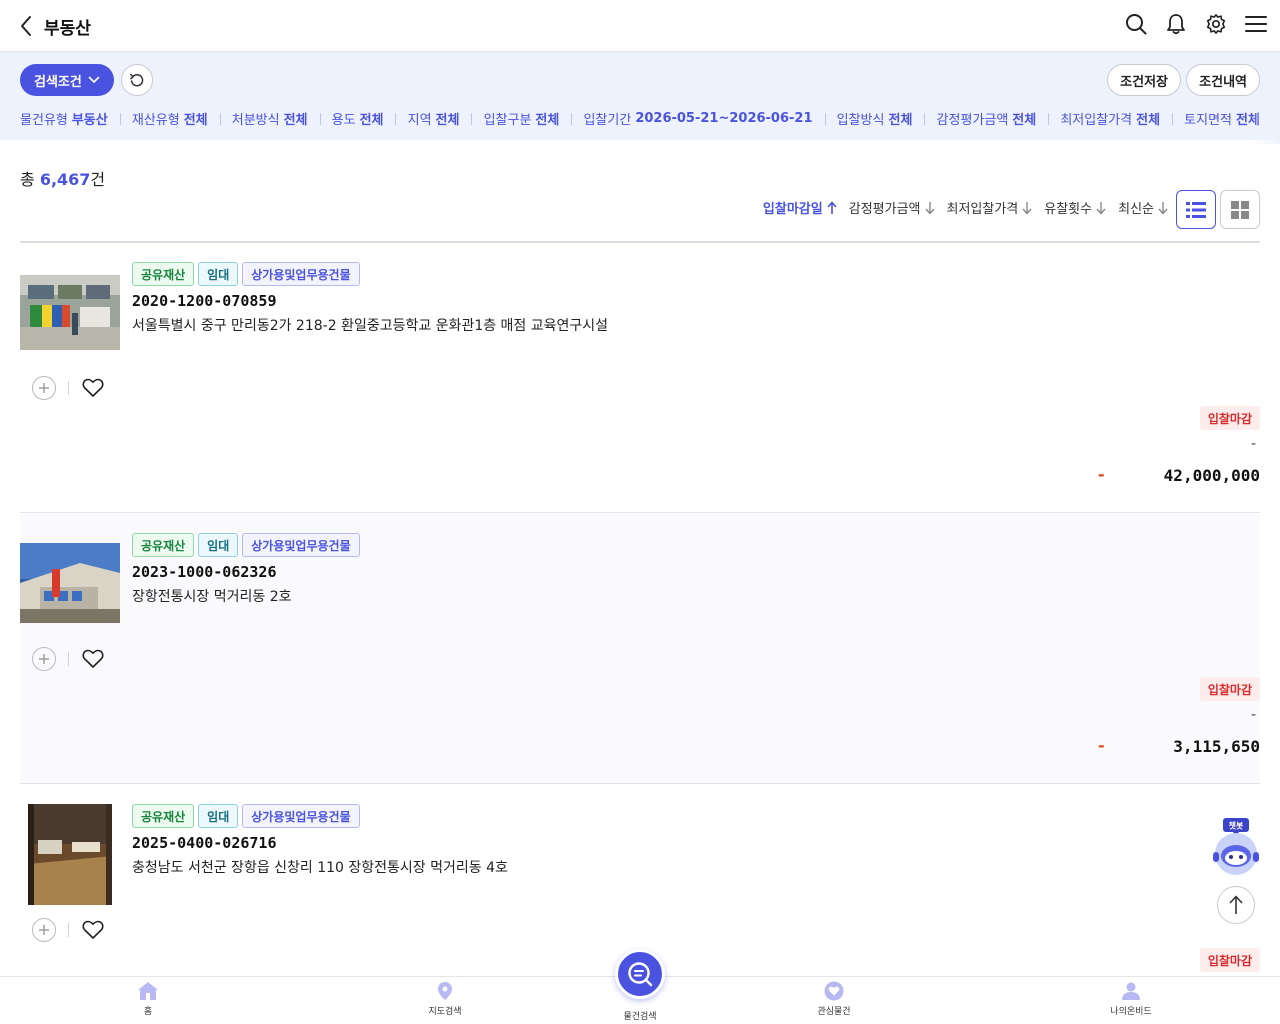 This screenshot has height=1024, width=1280. I want to click on hamburger-menu-icon, so click(1256, 24).